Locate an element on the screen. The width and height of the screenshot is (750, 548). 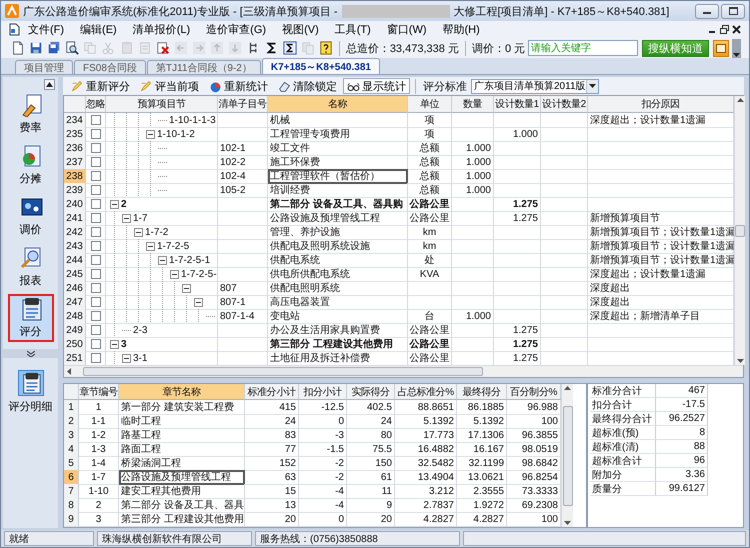
tab: FS08合同段 is located at coordinates (110, 67).